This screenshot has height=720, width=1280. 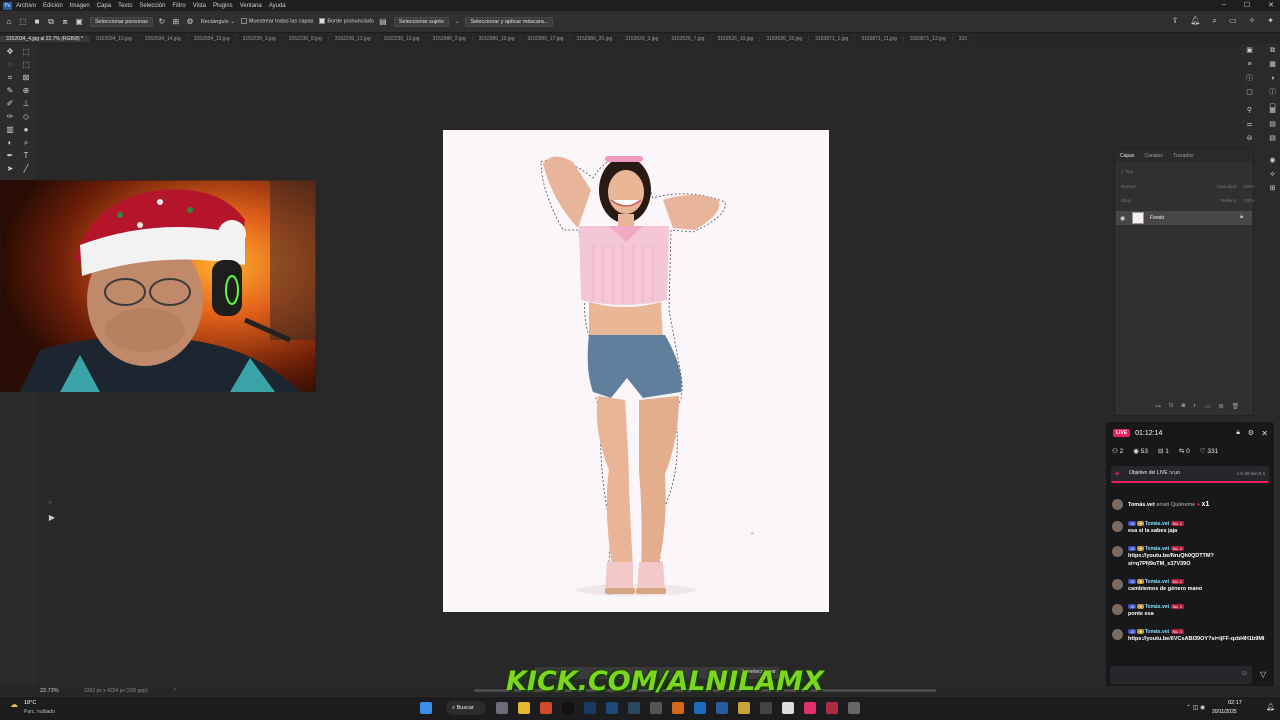 I want to click on taskview-icon, so click(x=502, y=708).